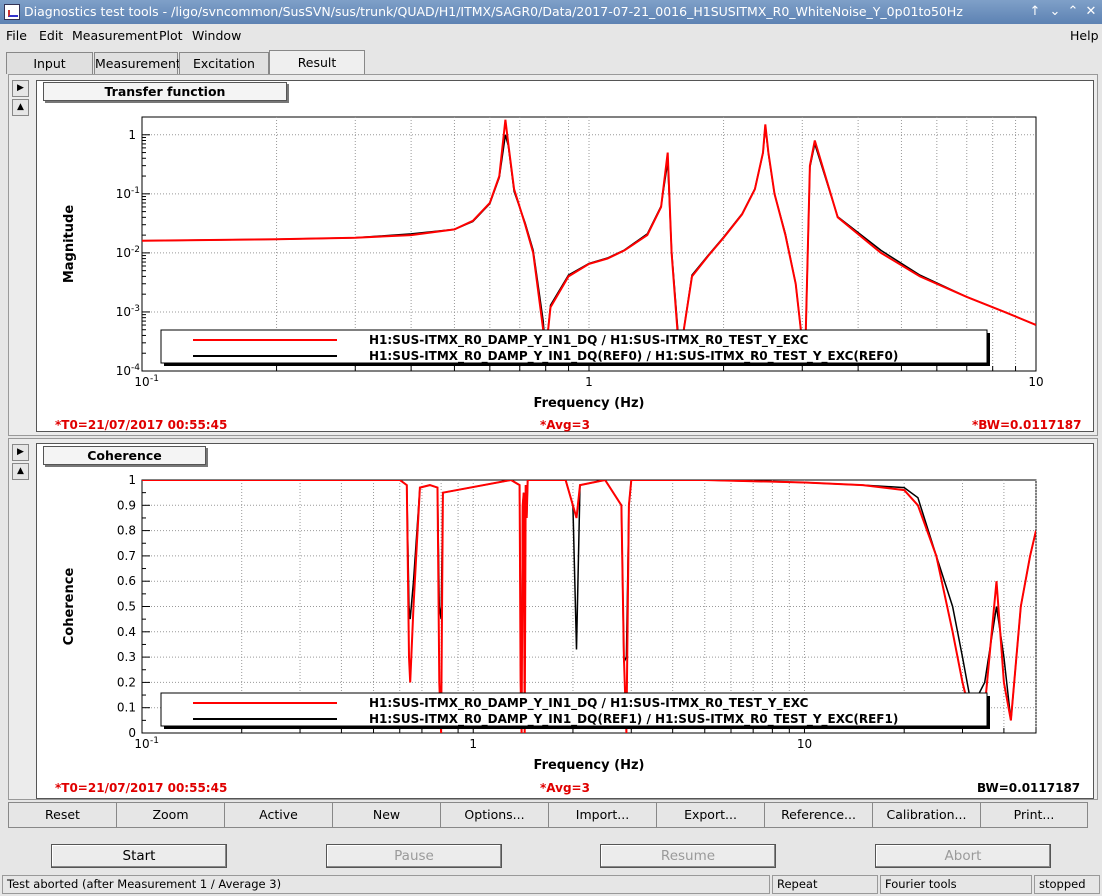 Image resolution: width=1102 pixels, height=896 pixels. Describe the element at coordinates (20, 107) in the screenshot. I see `panel1-collapse-button: ▲` at that location.